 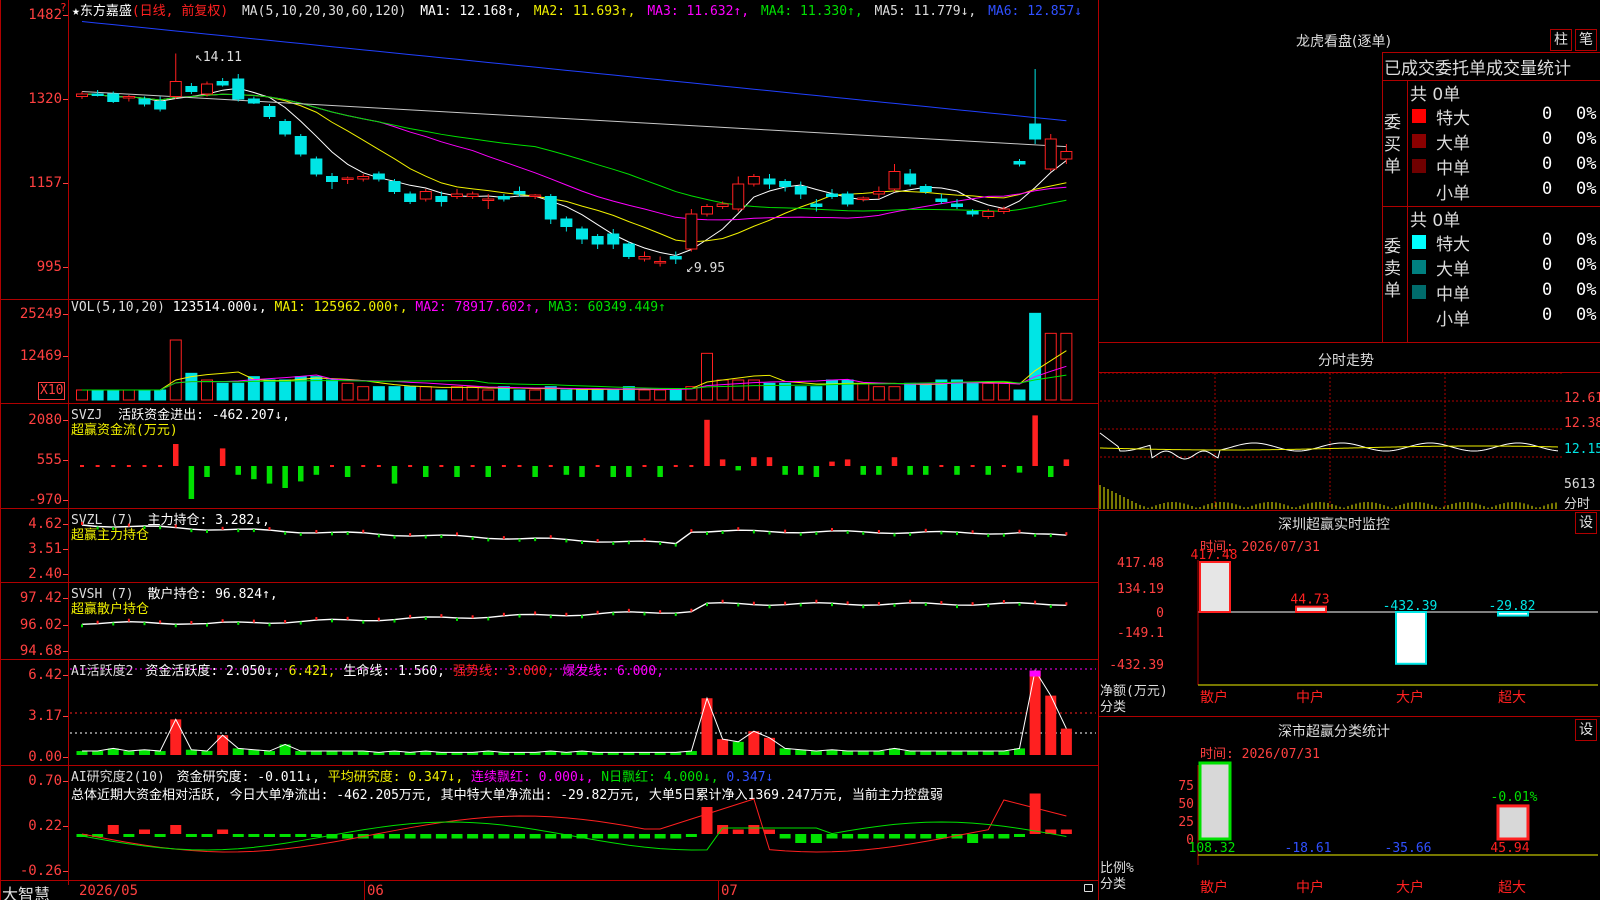 What do you see at coordinates (583, 711) in the screenshot?
I see `ai1-chart` at bounding box center [583, 711].